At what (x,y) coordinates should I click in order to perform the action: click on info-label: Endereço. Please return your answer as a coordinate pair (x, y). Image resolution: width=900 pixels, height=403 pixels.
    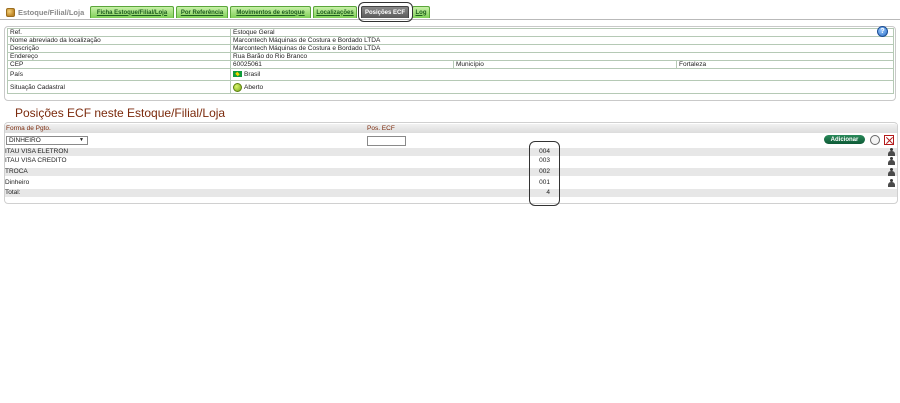
    Looking at the image, I should click on (119, 56).